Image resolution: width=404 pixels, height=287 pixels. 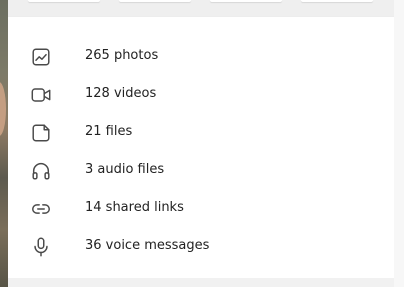 What do you see at coordinates (201, 282) in the screenshot?
I see `panel-divider` at bounding box center [201, 282].